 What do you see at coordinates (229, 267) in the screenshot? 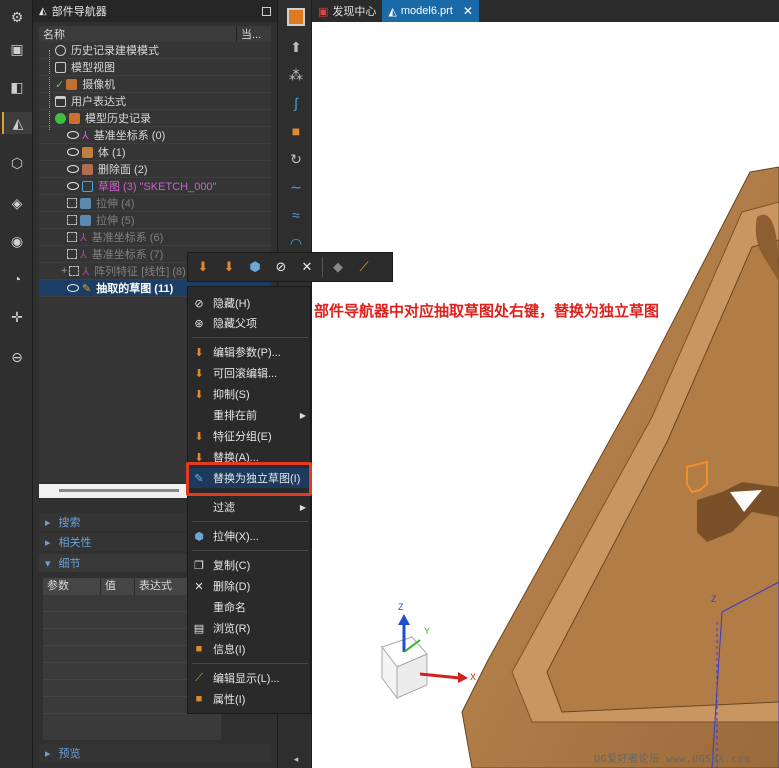
I see `edit-with-rollback-icon: ⬇` at bounding box center [229, 267].